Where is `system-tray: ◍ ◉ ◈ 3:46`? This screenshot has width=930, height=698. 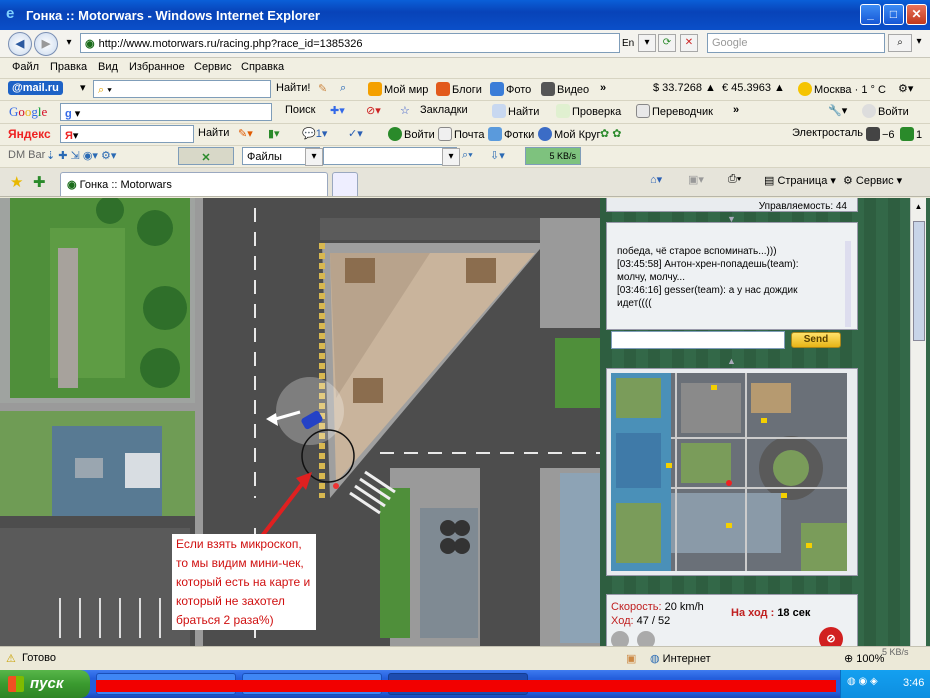 system-tray: ◍ ◉ ◈ 3:46 is located at coordinates (885, 684).